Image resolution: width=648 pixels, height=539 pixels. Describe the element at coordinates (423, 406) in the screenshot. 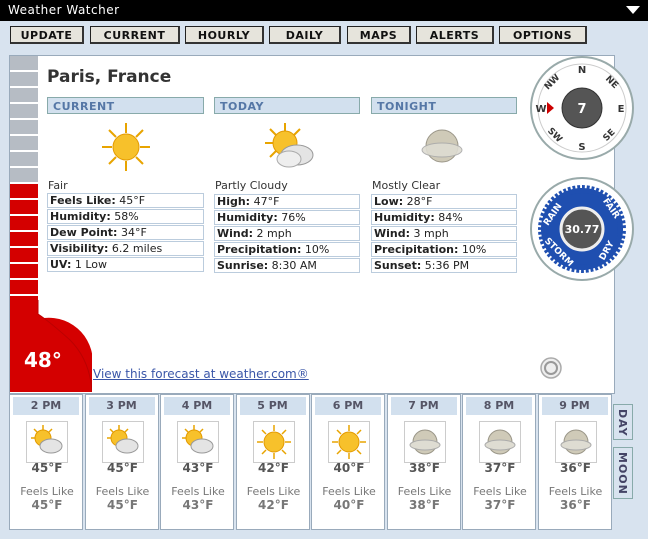

I see `hour-label: 7 PM` at that location.